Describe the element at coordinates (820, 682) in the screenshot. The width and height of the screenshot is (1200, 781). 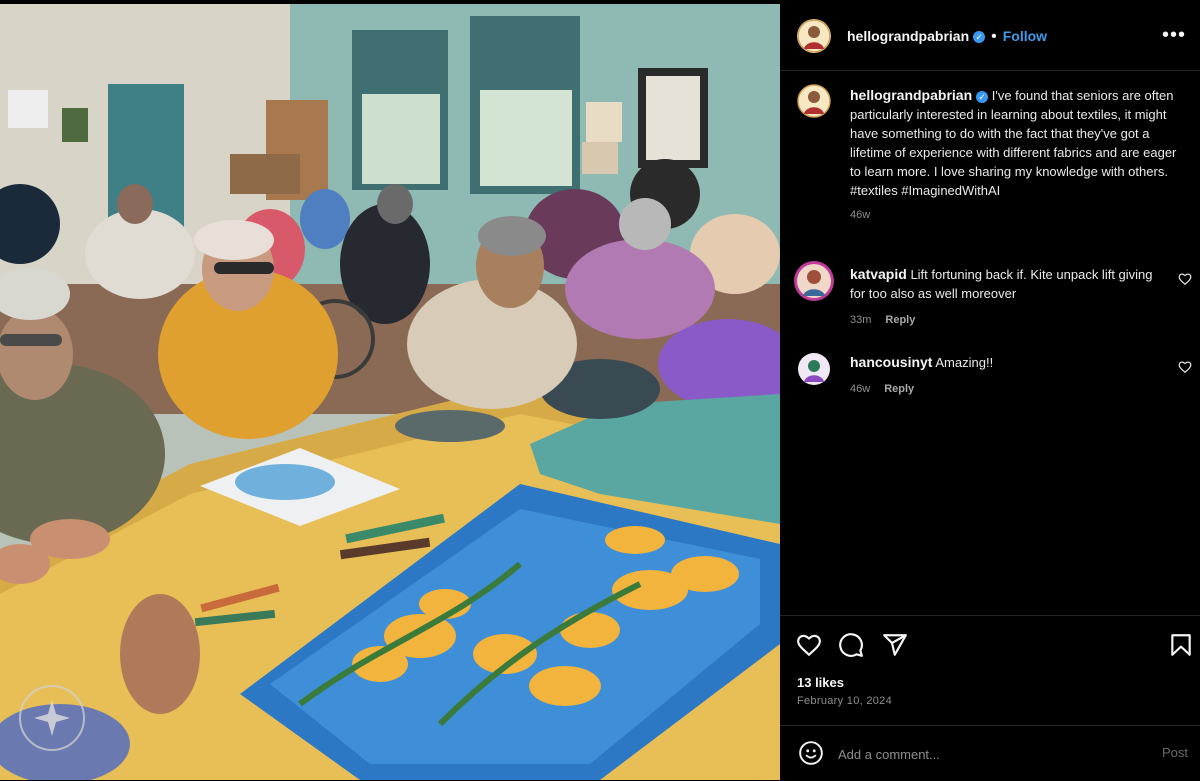
I see `likes-count: 13 likes` at that location.